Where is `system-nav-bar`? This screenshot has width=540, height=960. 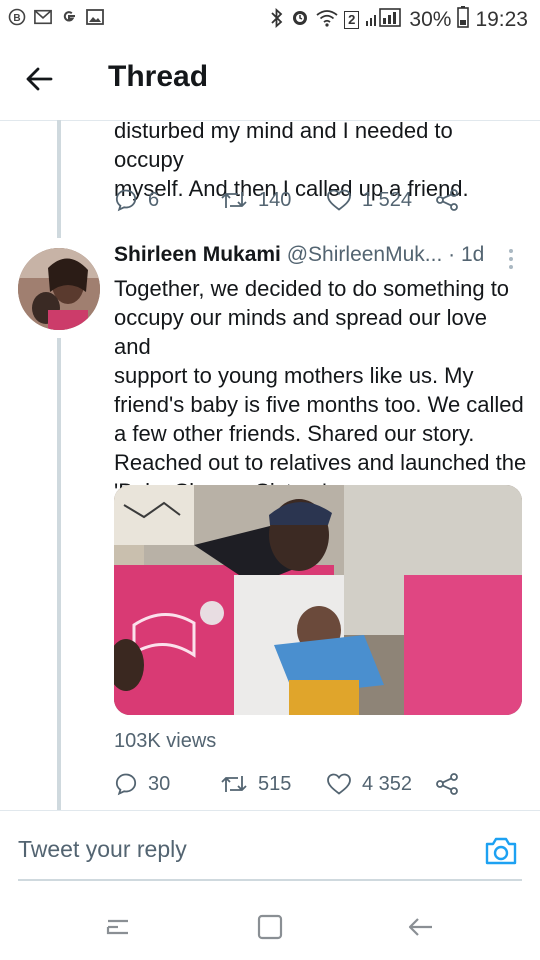 system-nav-bar is located at coordinates (270, 927).